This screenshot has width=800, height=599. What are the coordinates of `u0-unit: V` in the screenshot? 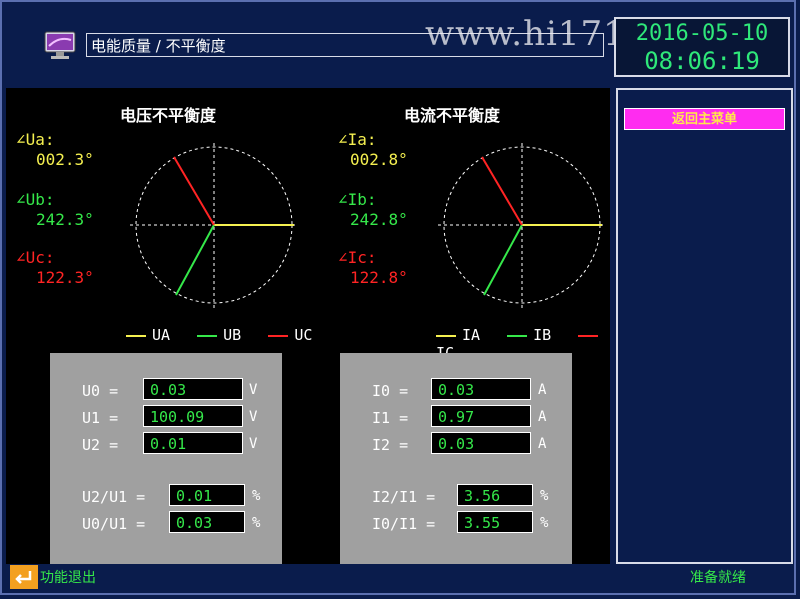 It's located at (253, 390).